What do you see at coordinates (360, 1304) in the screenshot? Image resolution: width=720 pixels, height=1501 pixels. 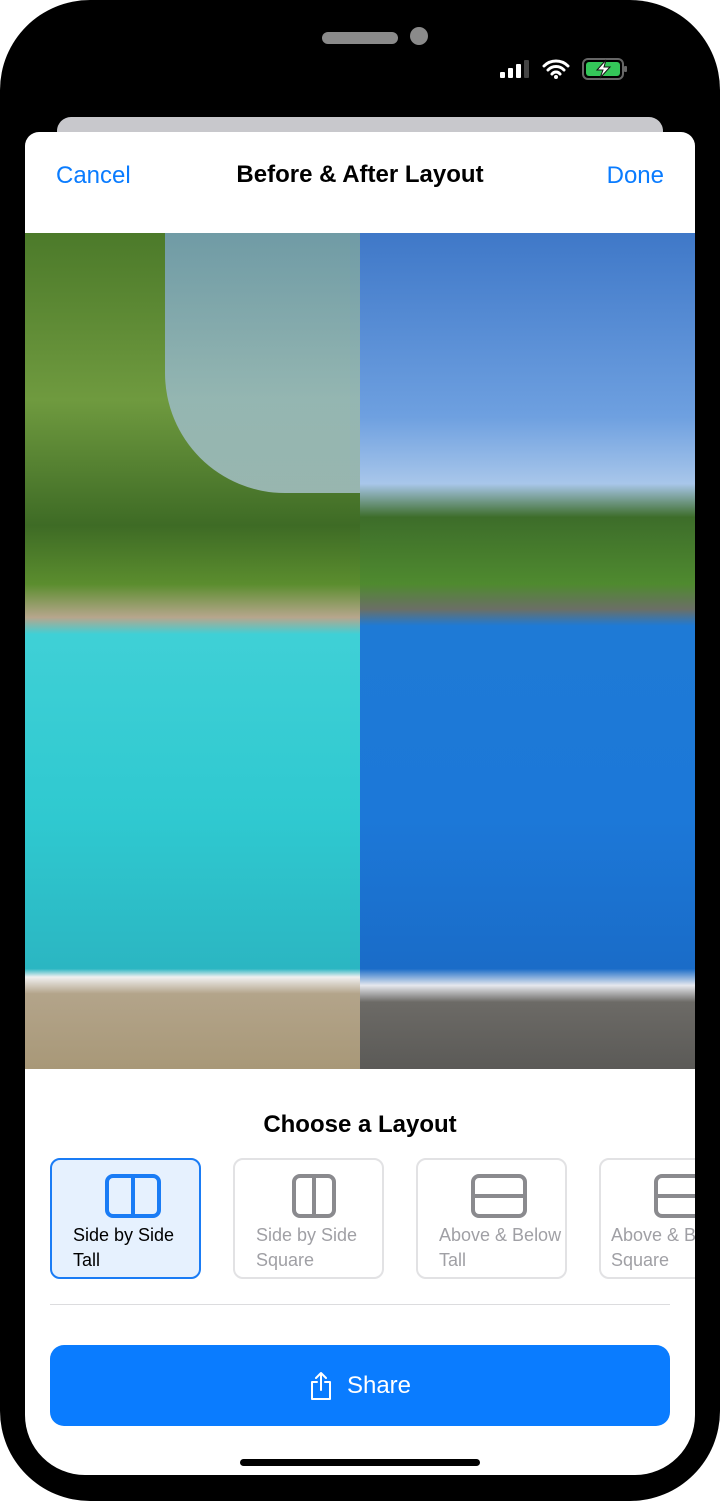 I see `divider` at bounding box center [360, 1304].